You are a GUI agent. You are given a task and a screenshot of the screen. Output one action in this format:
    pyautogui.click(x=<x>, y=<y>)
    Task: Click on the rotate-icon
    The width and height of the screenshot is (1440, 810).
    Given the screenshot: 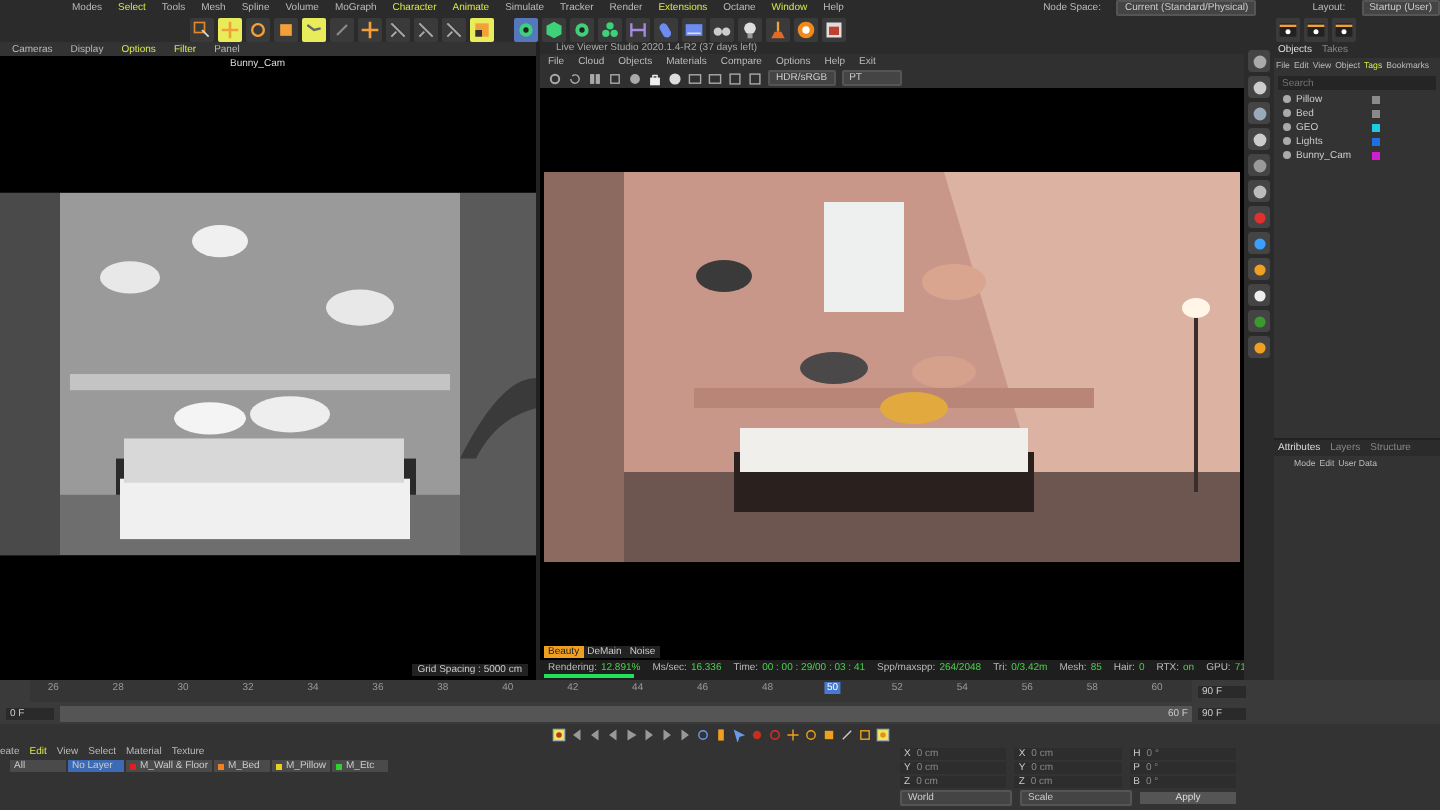 What is the action you would take?
    pyautogui.click(x=258, y=29)
    